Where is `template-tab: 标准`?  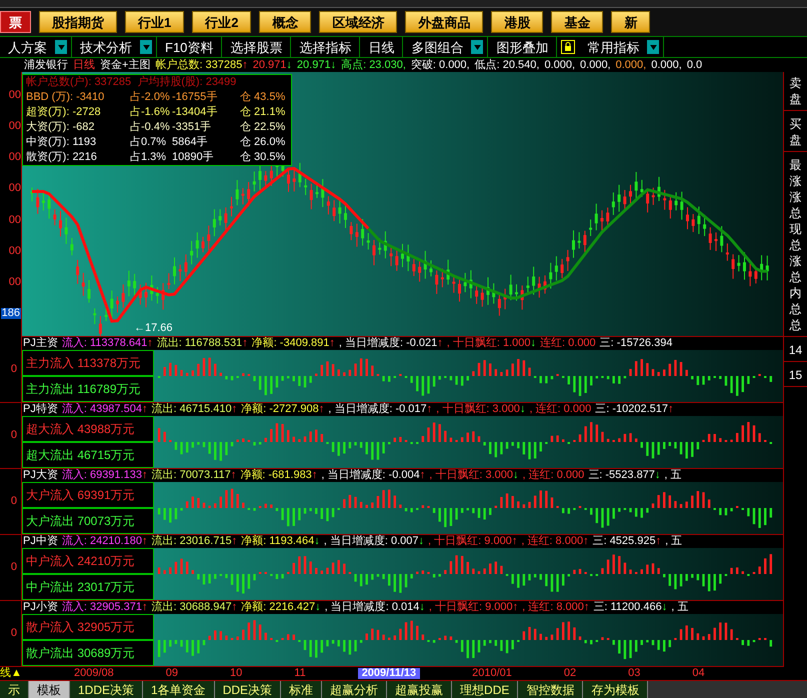 template-tab: 标准 is located at coordinates (301, 689).